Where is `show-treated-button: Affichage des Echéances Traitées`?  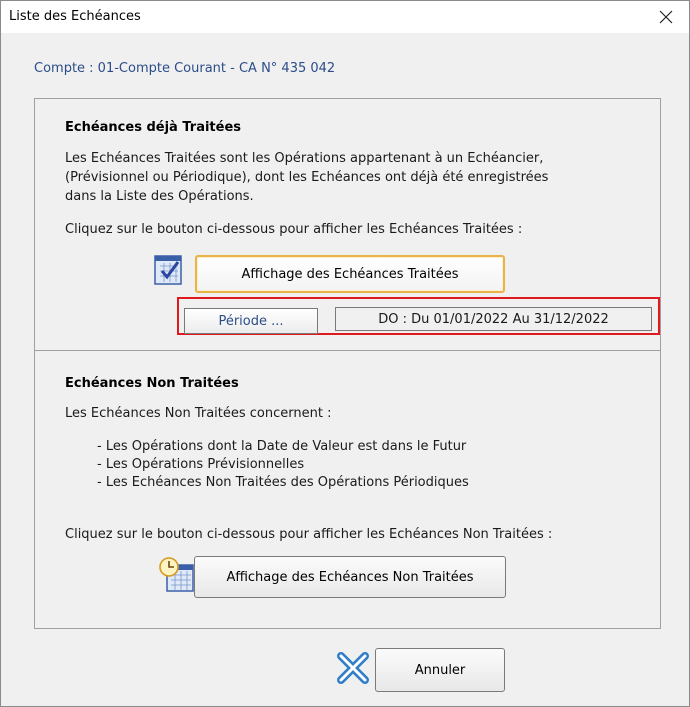 show-treated-button: Affichage des Echéances Traitées is located at coordinates (350, 274).